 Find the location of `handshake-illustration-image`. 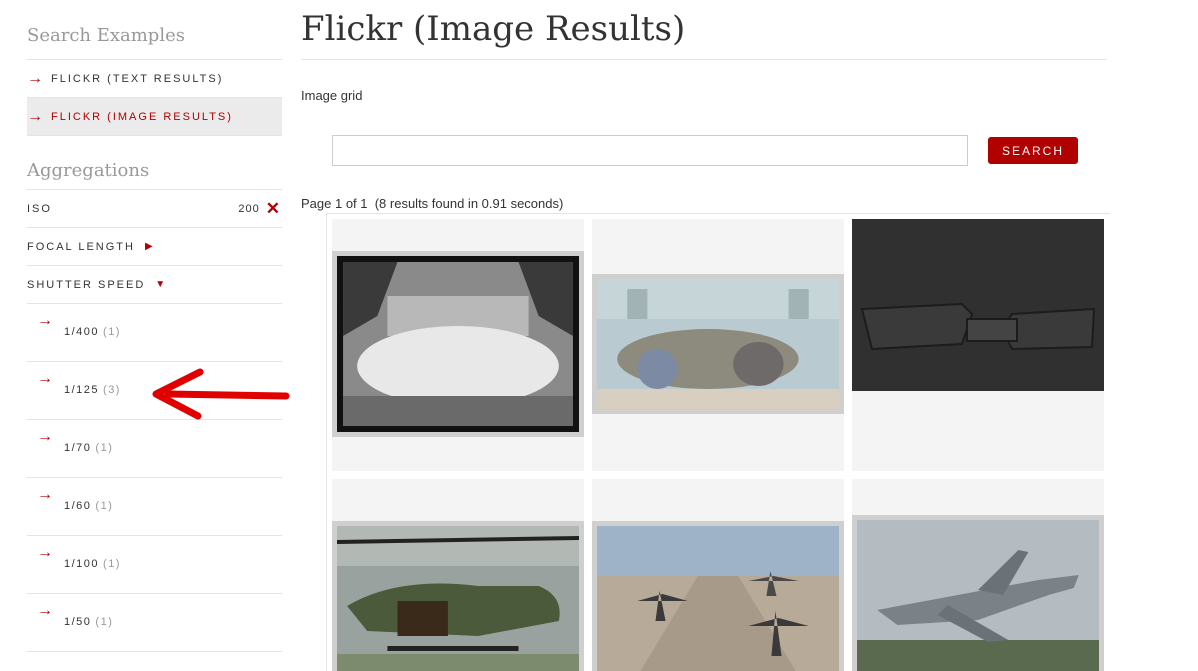

handshake-illustration-image is located at coordinates (978, 305).